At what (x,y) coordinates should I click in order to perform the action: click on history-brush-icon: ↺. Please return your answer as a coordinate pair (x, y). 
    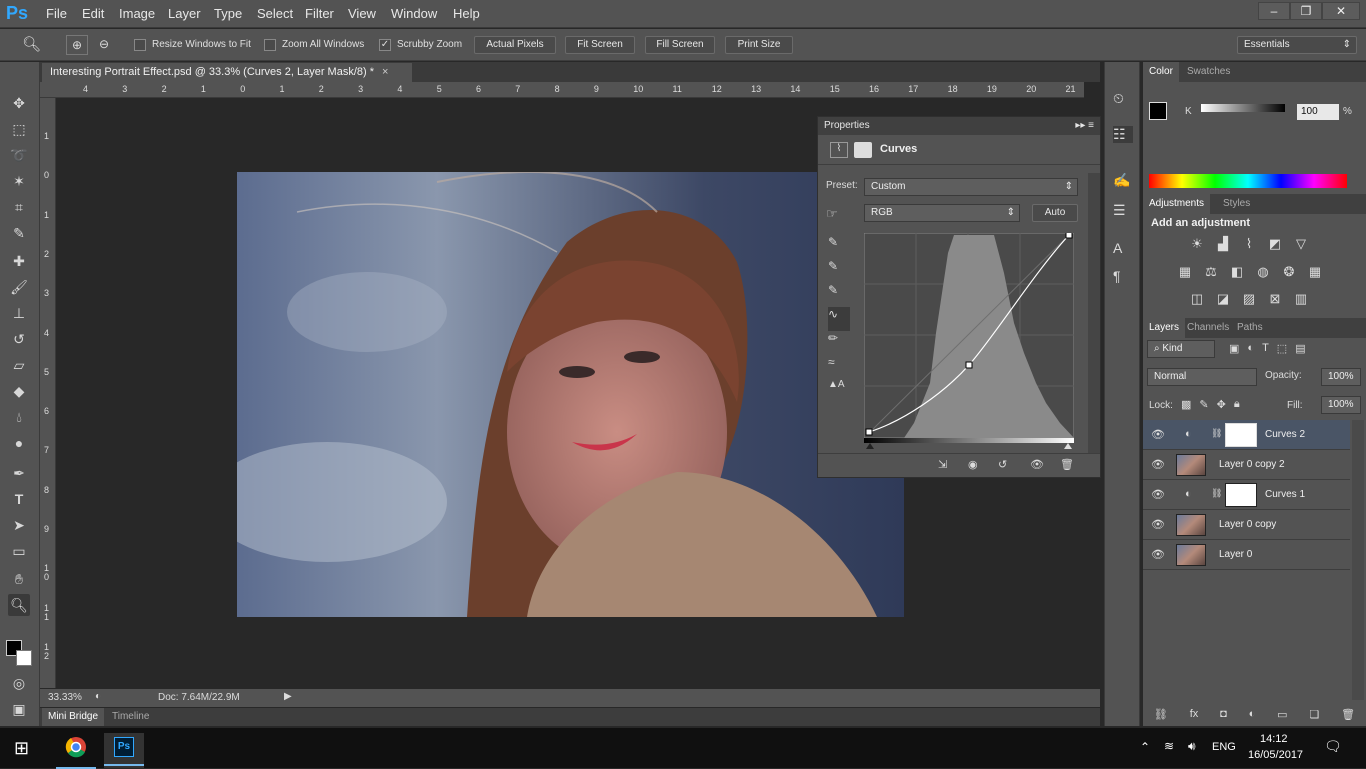
    Looking at the image, I should click on (19, 339).